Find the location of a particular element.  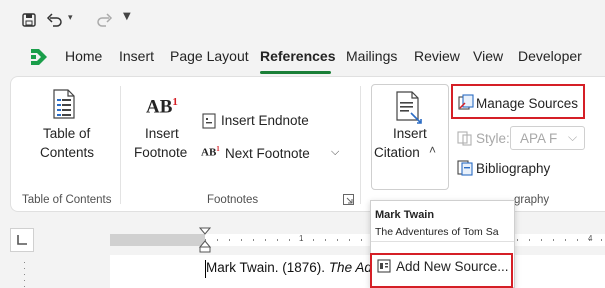

insert-endnote-icon is located at coordinates (209, 121).